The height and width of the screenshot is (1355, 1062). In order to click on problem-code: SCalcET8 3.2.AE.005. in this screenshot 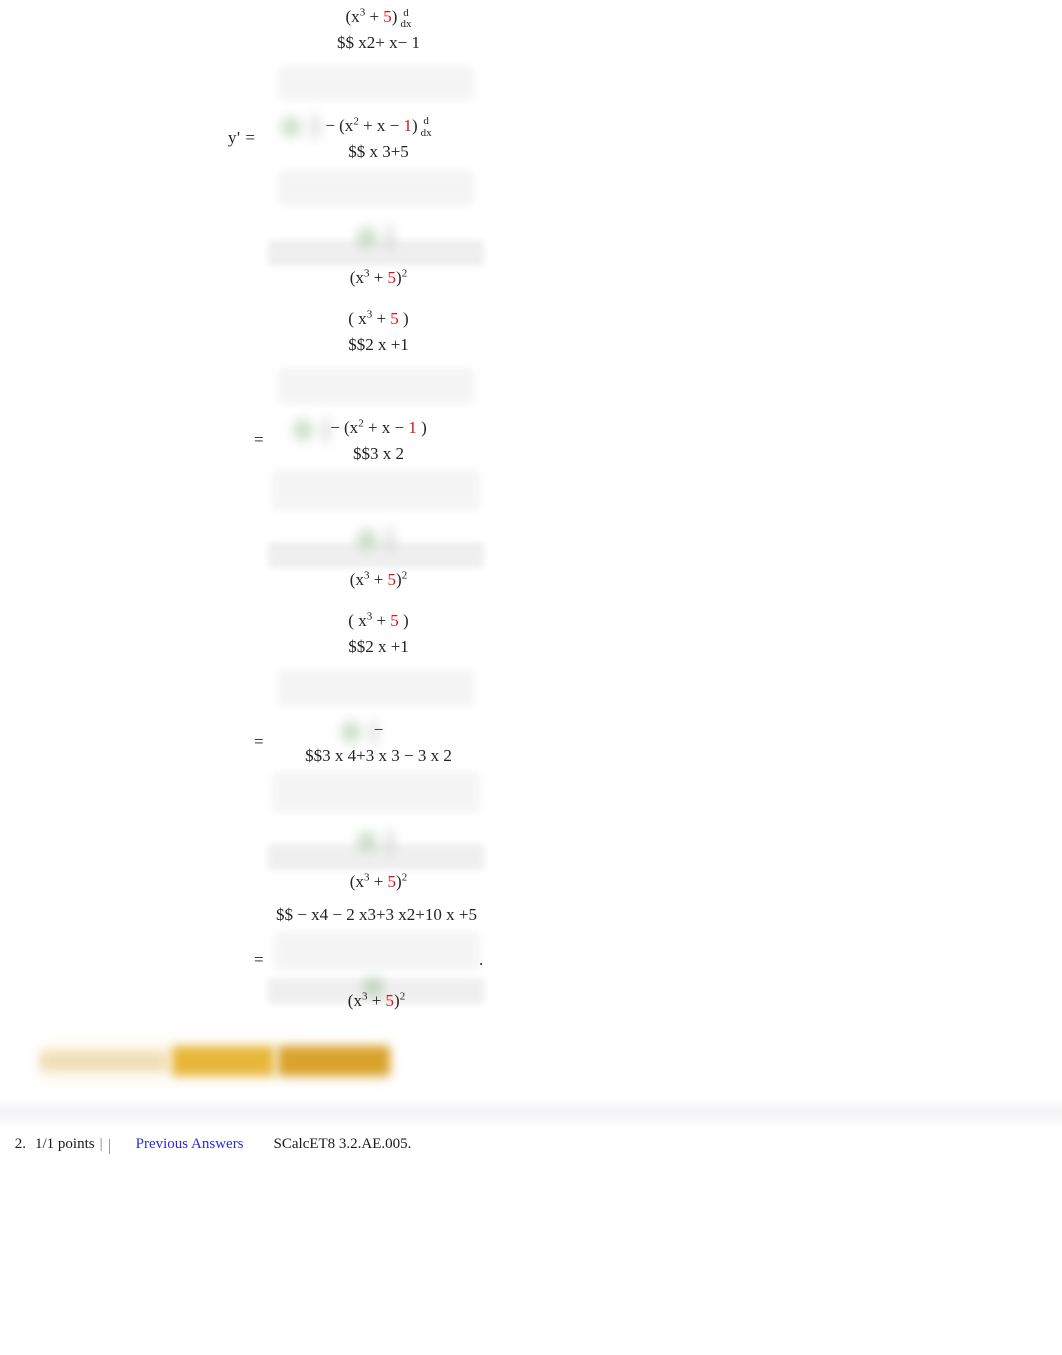, I will do `click(342, 1143)`.